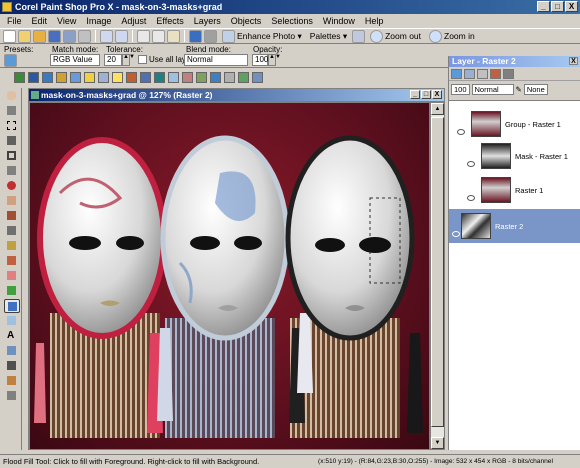  What do you see at coordinates (395, 36) in the screenshot?
I see `zoom-out-button: Zoom out` at bounding box center [395, 36].